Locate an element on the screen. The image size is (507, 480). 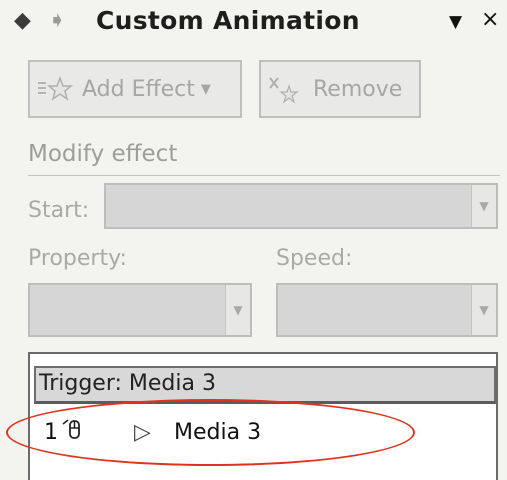
add-effect-label: Add Effect is located at coordinates (138, 89).